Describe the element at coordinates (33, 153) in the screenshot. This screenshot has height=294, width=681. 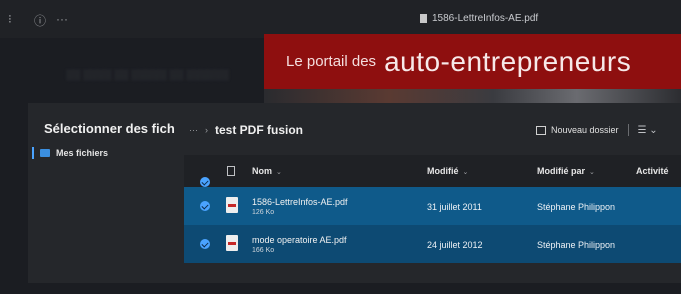
I see `selected-indicator` at that location.